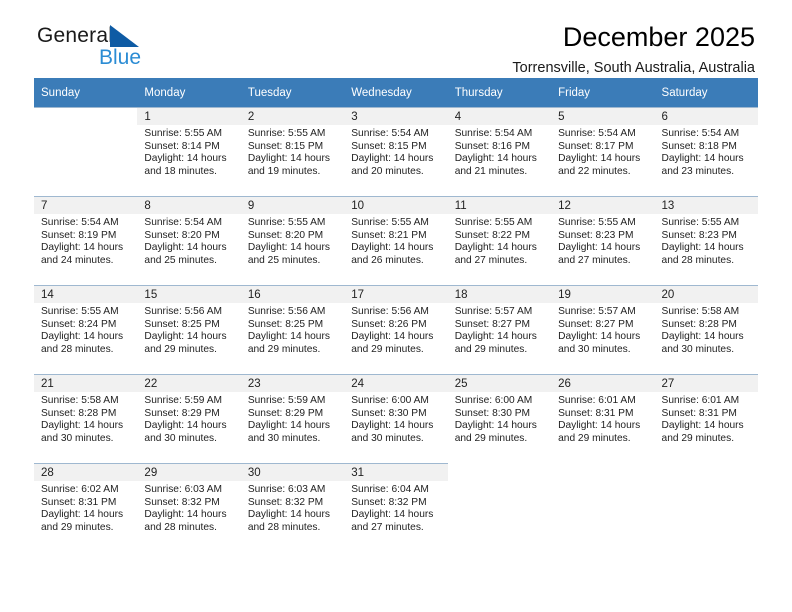  I want to click on day-number: 27, so click(706, 383).